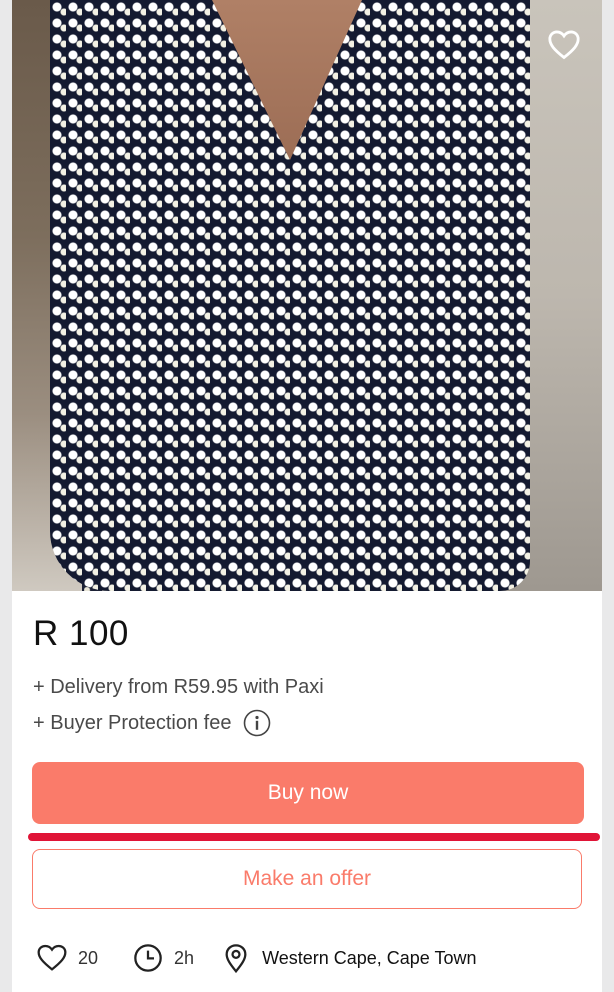  I want to click on highlight-underline, so click(314, 837).